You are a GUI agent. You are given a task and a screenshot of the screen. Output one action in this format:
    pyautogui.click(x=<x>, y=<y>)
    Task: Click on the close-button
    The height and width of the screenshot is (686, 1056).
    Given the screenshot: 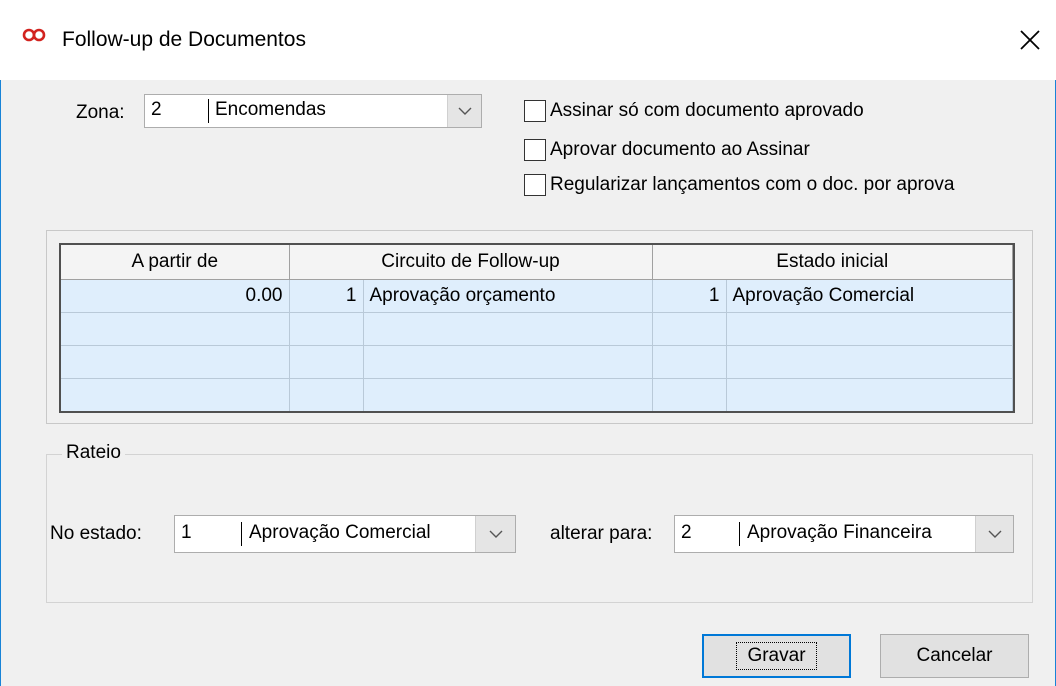 What is the action you would take?
    pyautogui.click(x=1030, y=40)
    